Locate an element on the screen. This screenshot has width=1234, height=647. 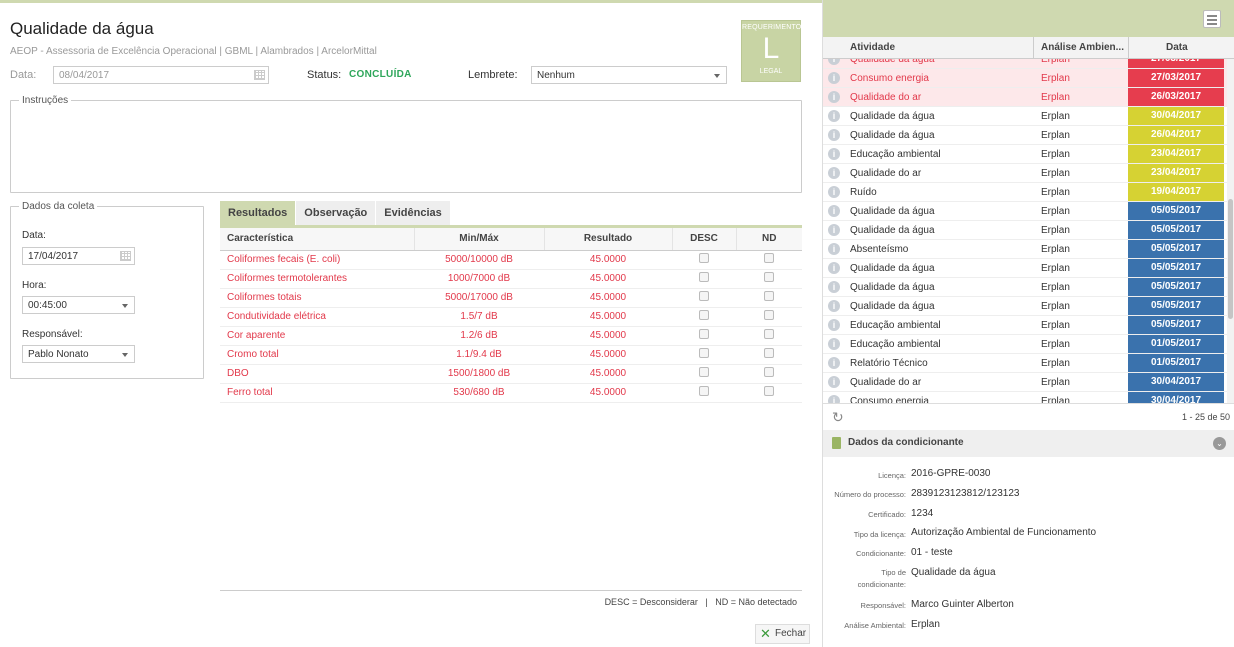
tab-results: Resultados is located at coordinates (258, 213).